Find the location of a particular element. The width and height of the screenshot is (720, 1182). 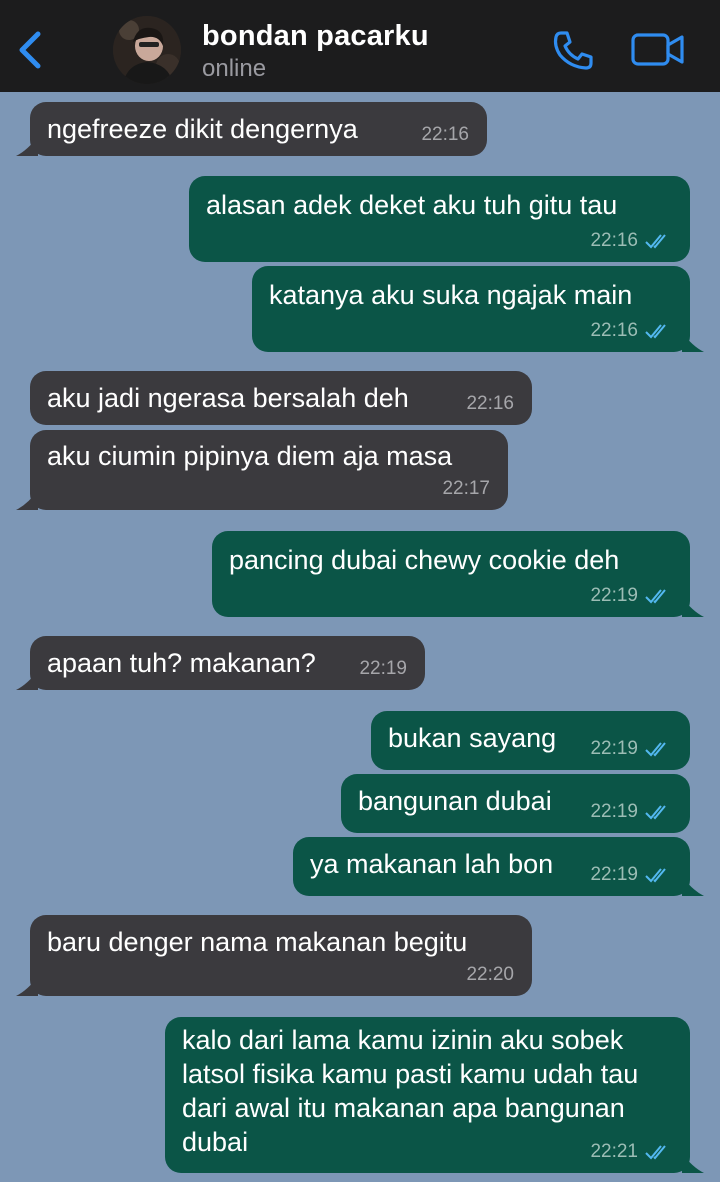

chat-header: bondan pacarku online is located at coordinates (360, 46).